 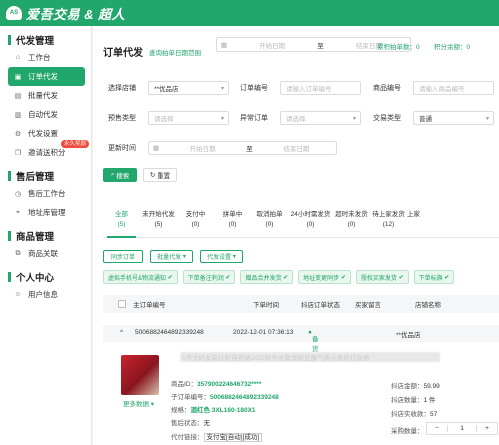 I want to click on order-no-input: 请输入订单编号, so click(x=320, y=88).